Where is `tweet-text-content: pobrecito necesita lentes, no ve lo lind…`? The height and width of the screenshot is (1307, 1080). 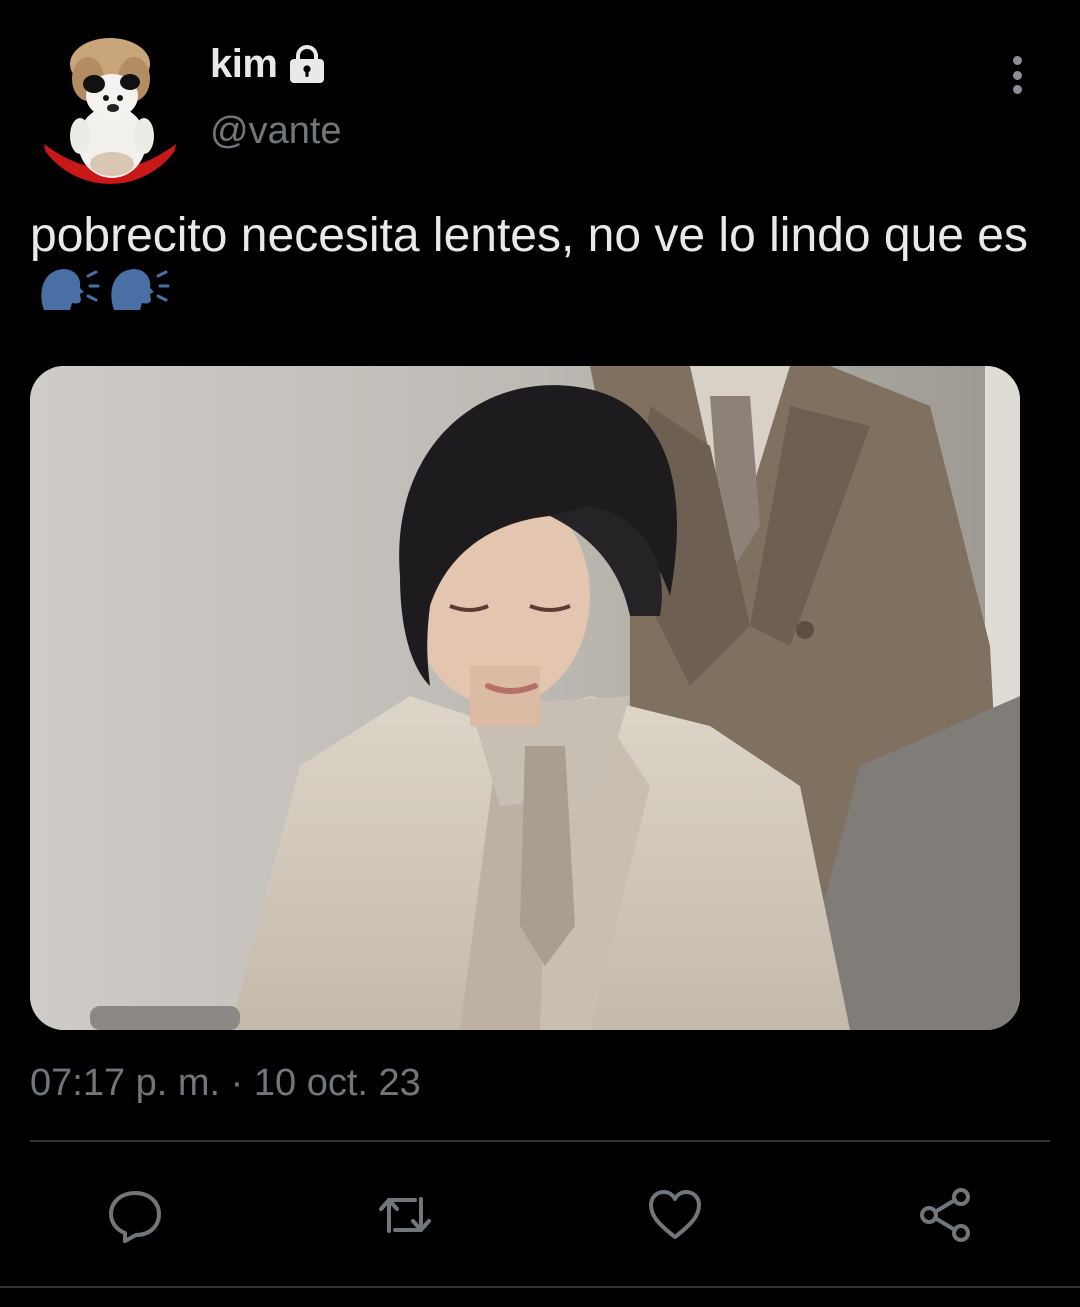 tweet-text-content: pobrecito necesita lentes, no ve lo lind… is located at coordinates (529, 235).